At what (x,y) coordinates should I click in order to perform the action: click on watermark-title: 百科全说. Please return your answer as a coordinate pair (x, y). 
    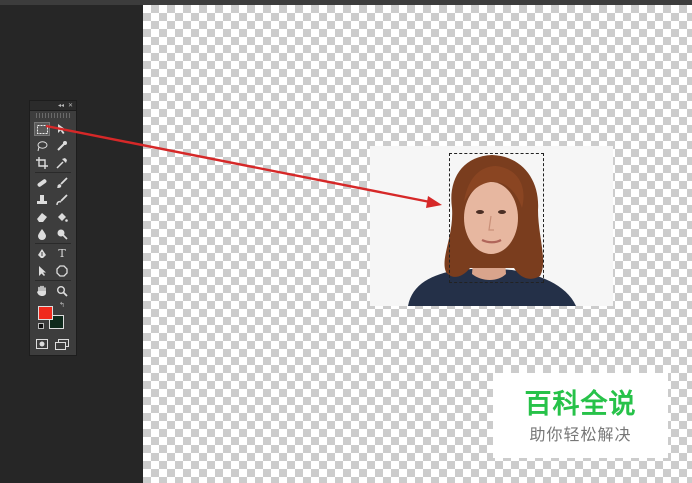
    Looking at the image, I should click on (580, 404).